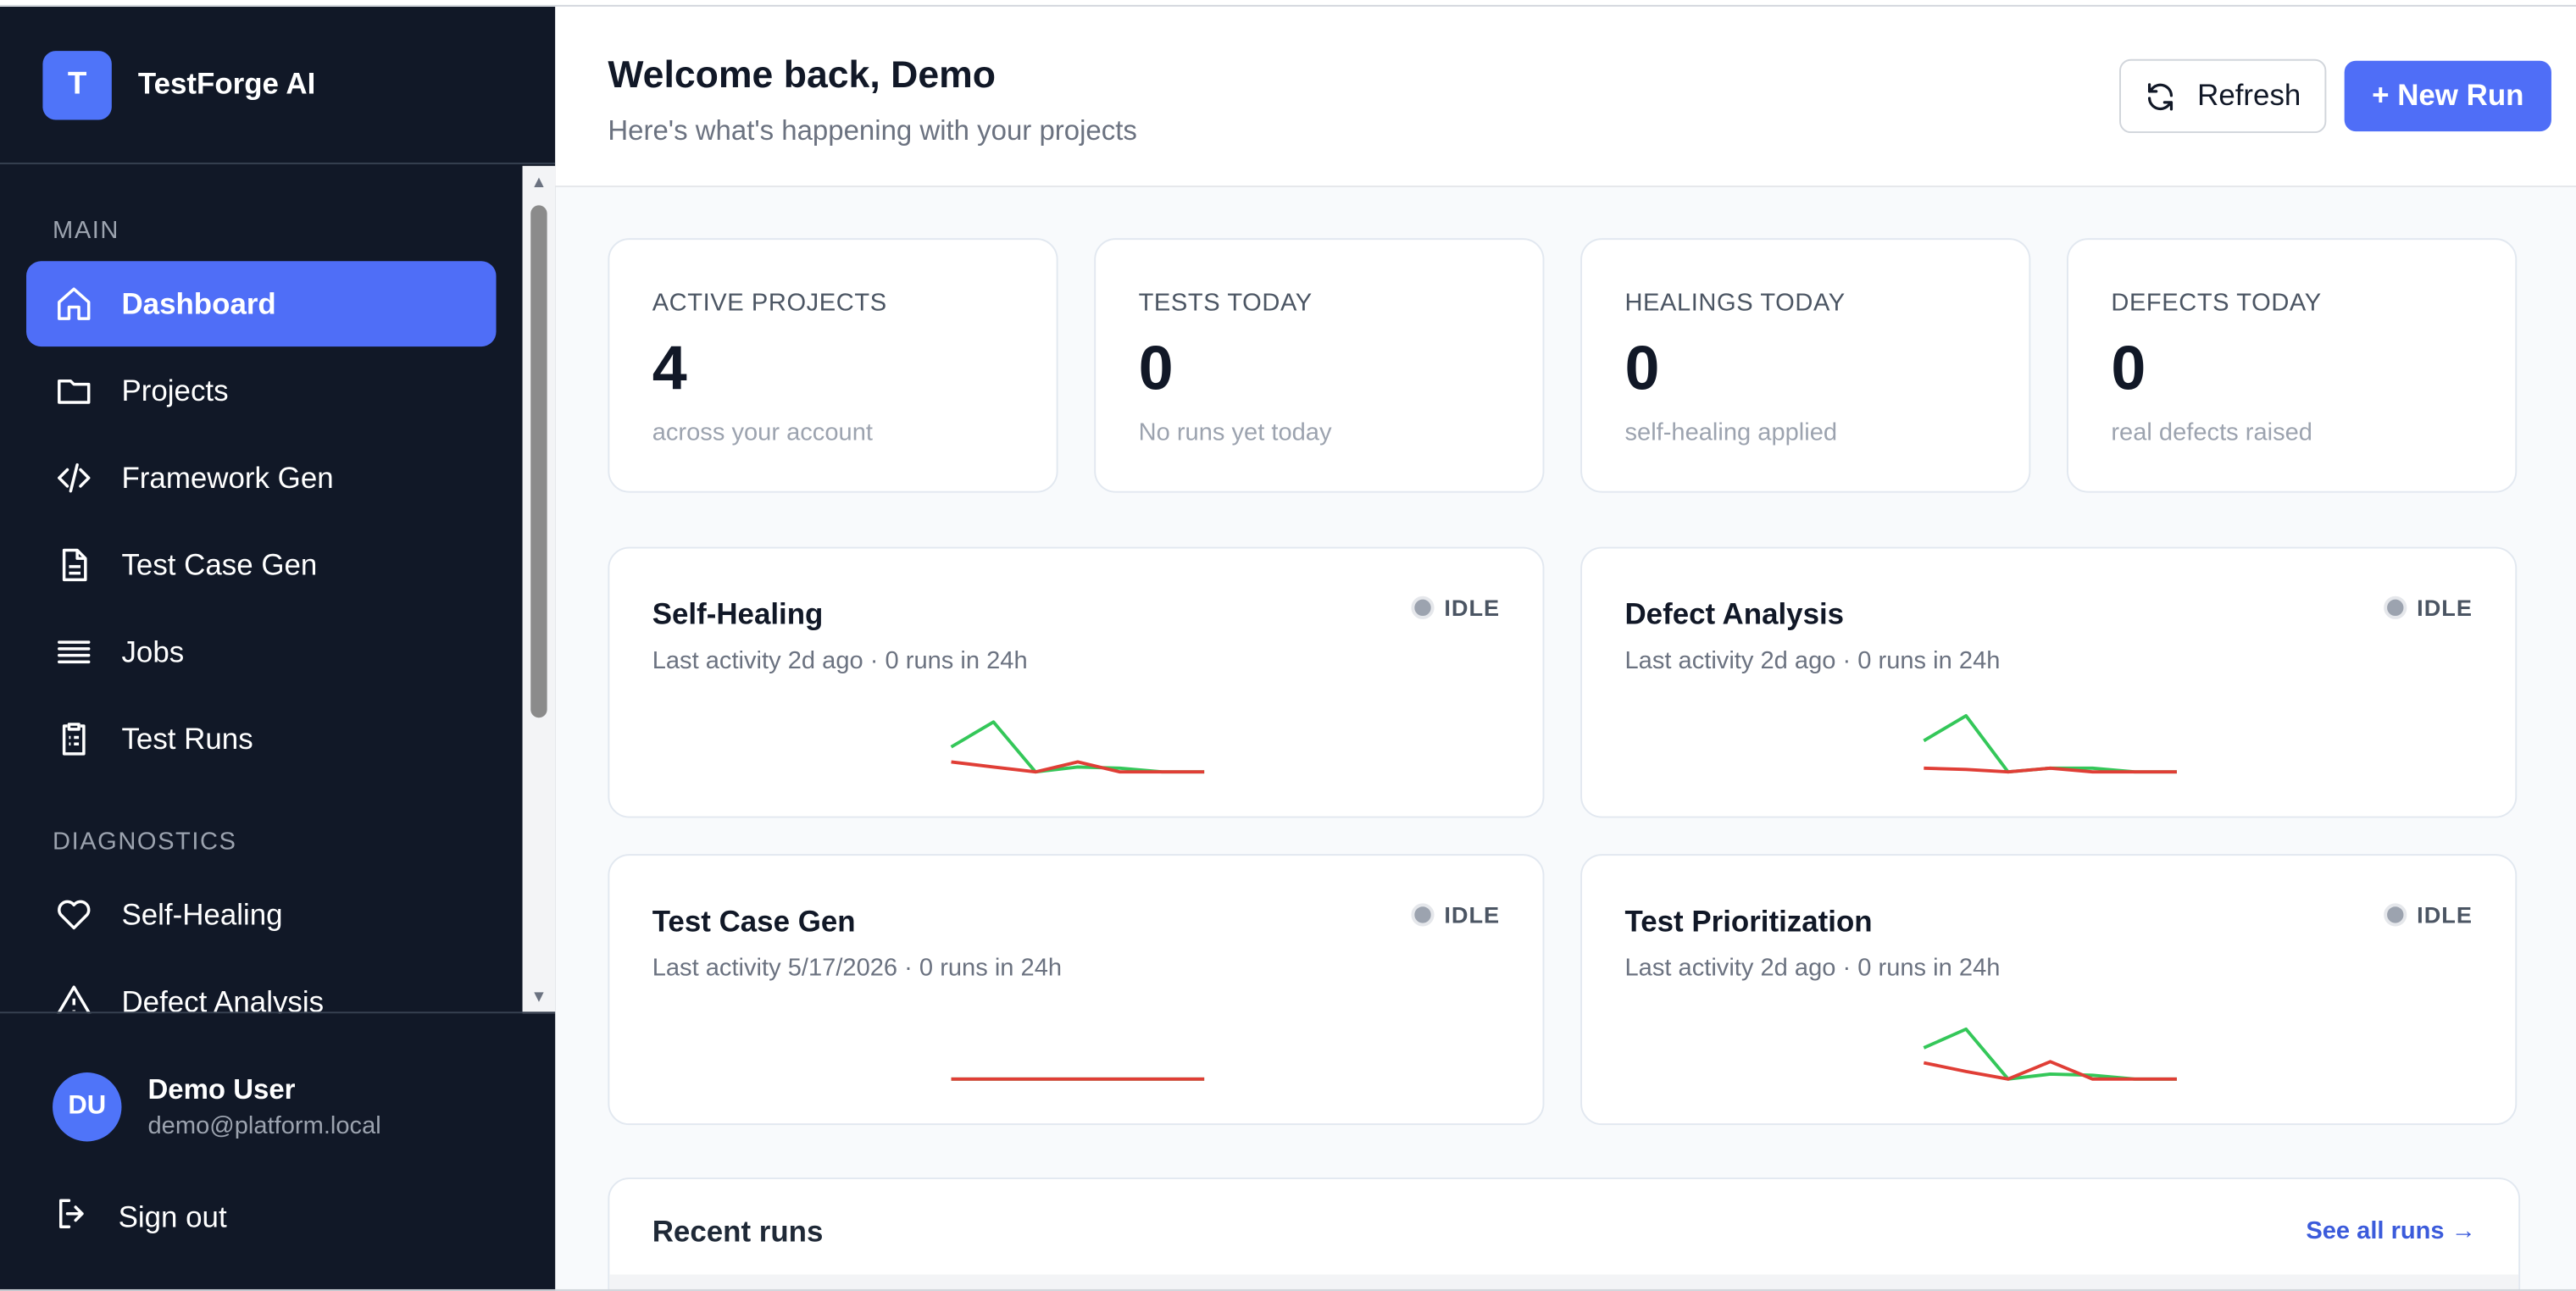 The width and height of the screenshot is (2576, 1291). What do you see at coordinates (74, 915) in the screenshot?
I see `heart-icon` at bounding box center [74, 915].